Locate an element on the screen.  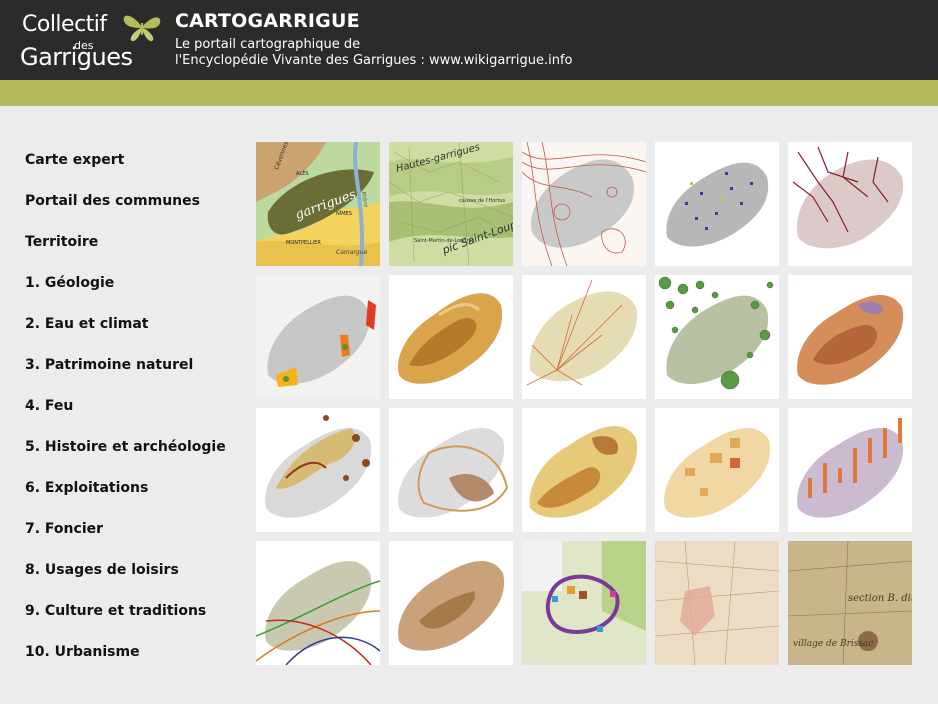
thumb20-label-village: village de Brissac is located at coordinates (833, 644).